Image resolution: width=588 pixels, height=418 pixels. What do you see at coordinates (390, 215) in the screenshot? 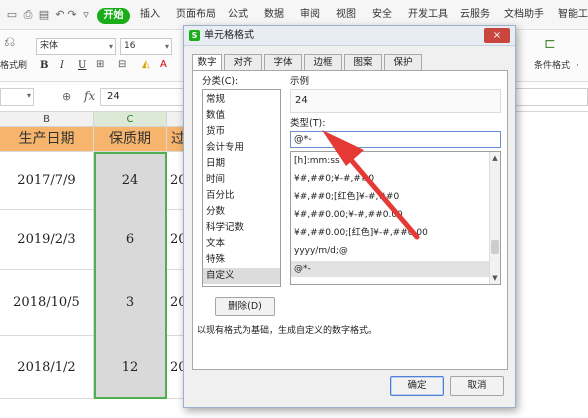
I see `list-item: ¥#,##0.00;¥-#,##0.00` at bounding box center [390, 215].